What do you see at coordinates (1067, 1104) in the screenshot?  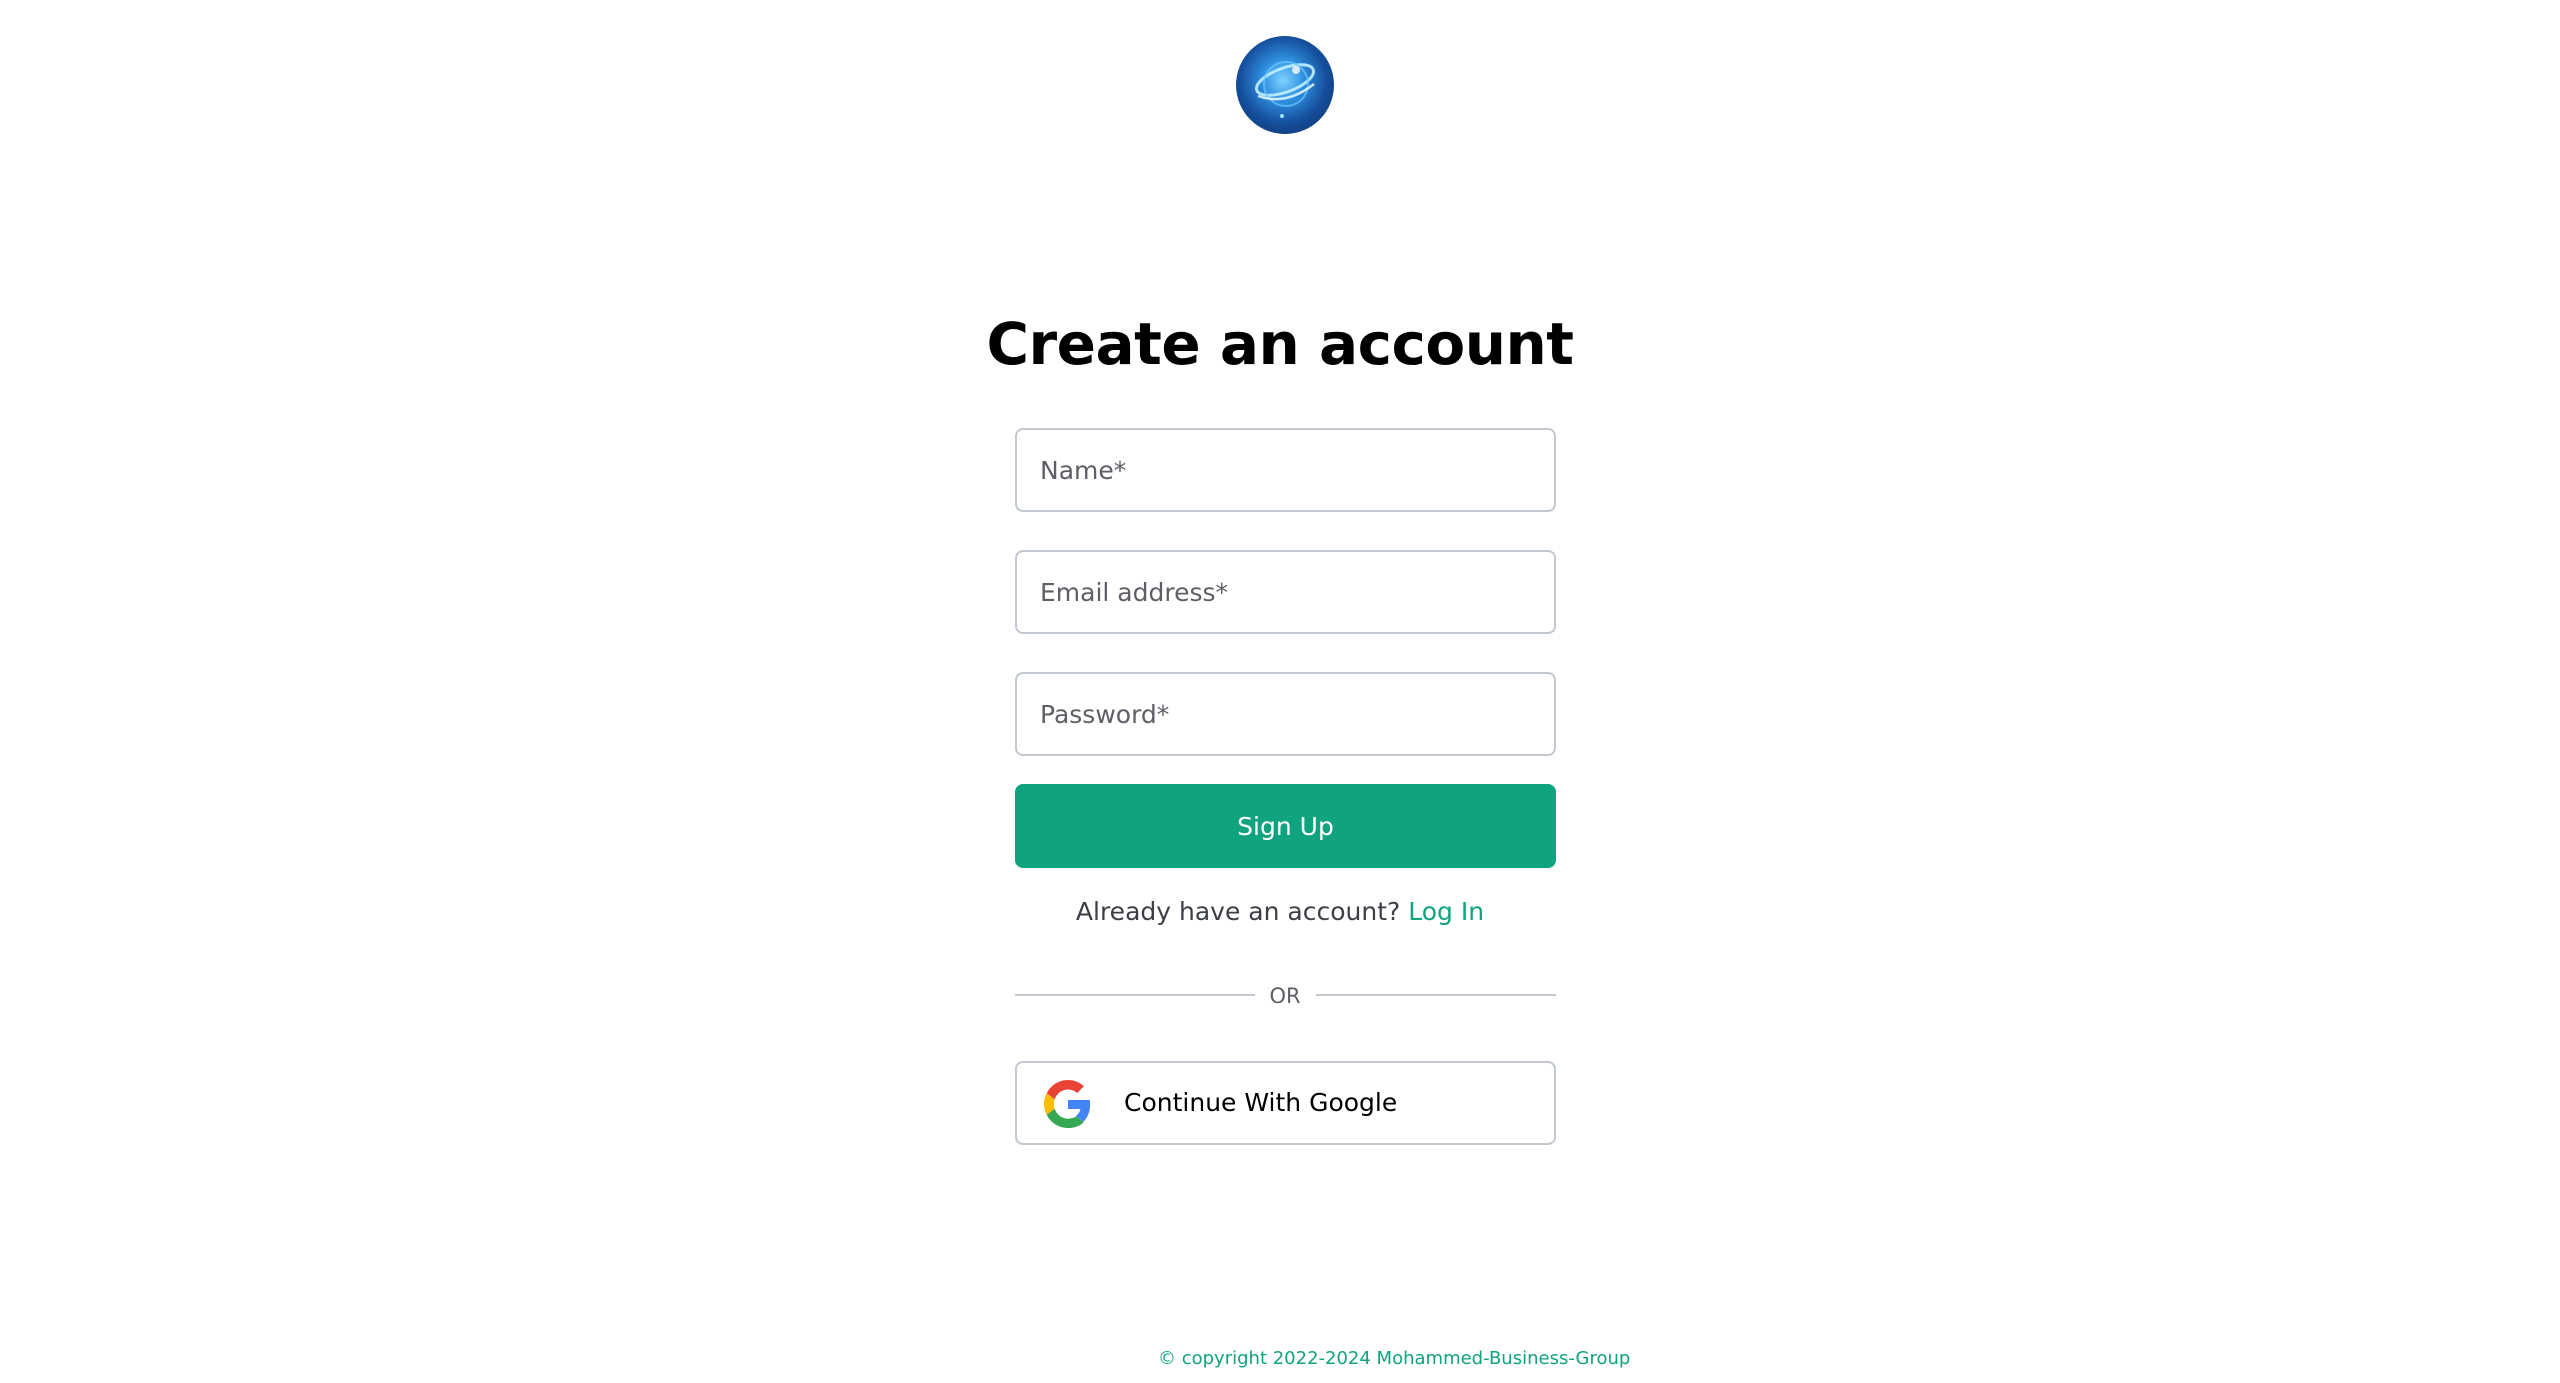 I see `google-g-icon` at bounding box center [1067, 1104].